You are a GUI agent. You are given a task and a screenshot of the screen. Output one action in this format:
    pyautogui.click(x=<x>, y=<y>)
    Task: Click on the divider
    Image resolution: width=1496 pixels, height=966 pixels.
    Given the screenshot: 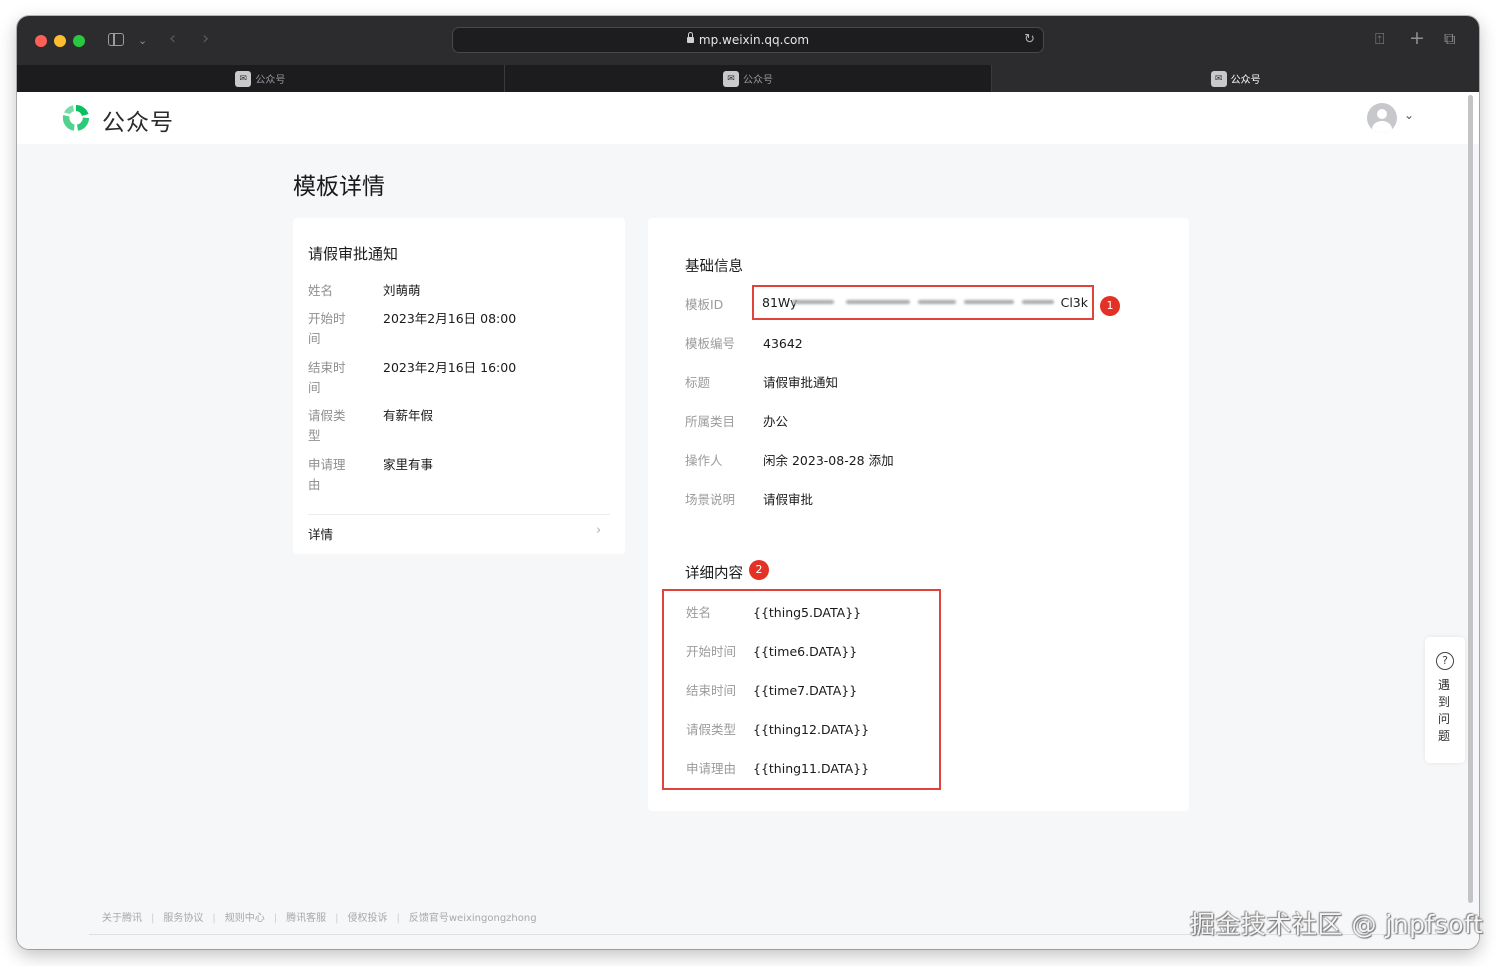 What is the action you would take?
    pyautogui.click(x=459, y=514)
    